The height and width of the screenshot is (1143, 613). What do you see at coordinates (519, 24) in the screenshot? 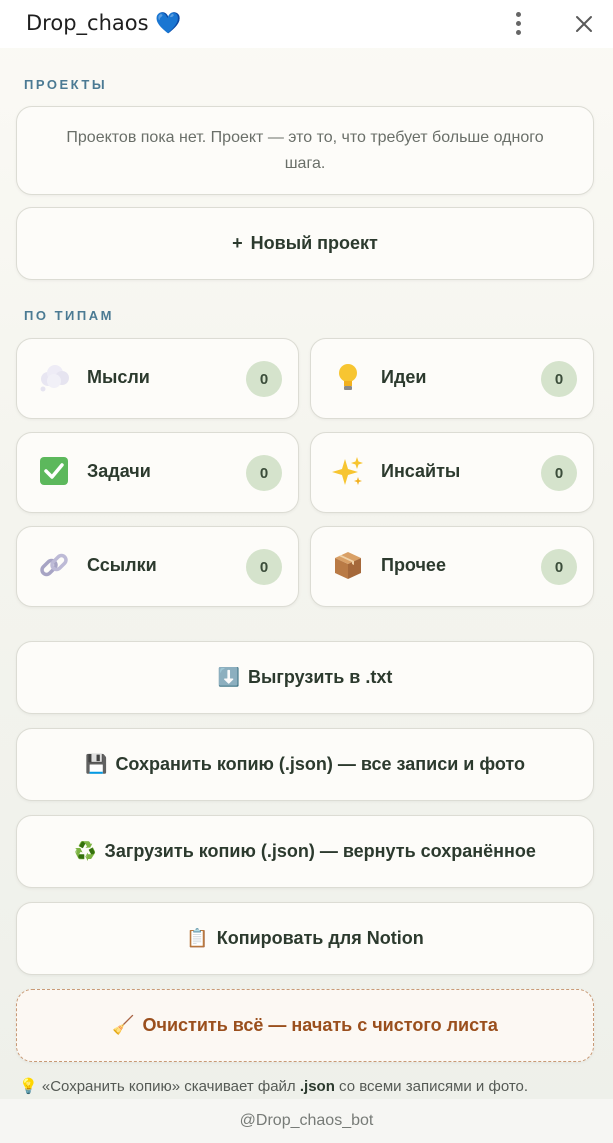
I see `kebab-menu-button` at bounding box center [519, 24].